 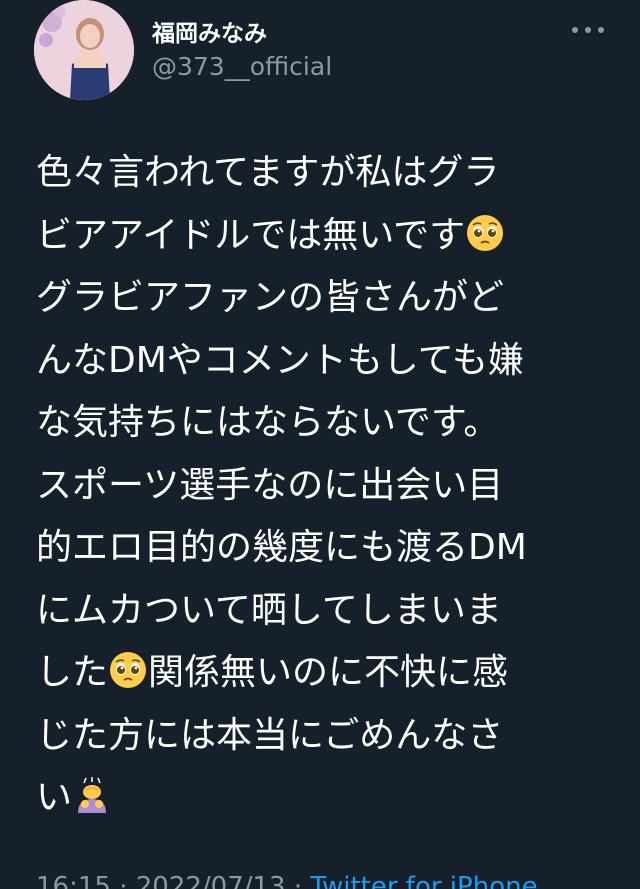 I want to click on tweet-line: い, so click(x=326, y=798).